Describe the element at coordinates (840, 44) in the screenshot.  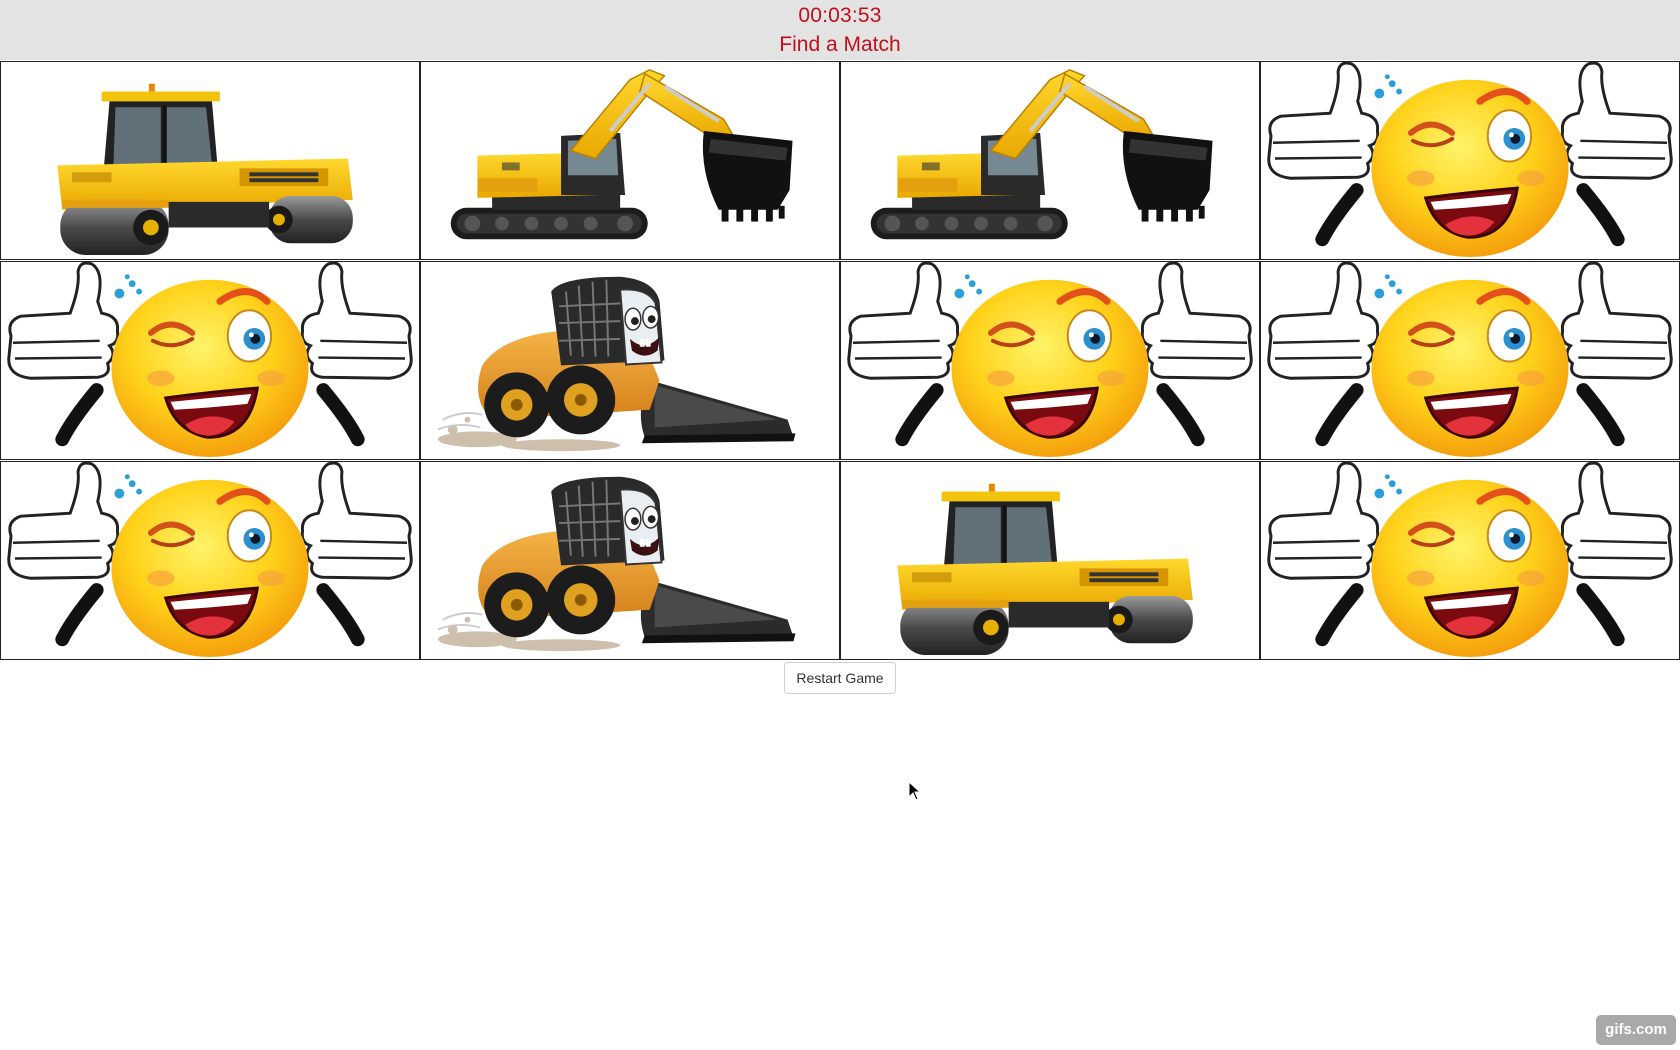
I see `game-instruction: Find a Match` at that location.